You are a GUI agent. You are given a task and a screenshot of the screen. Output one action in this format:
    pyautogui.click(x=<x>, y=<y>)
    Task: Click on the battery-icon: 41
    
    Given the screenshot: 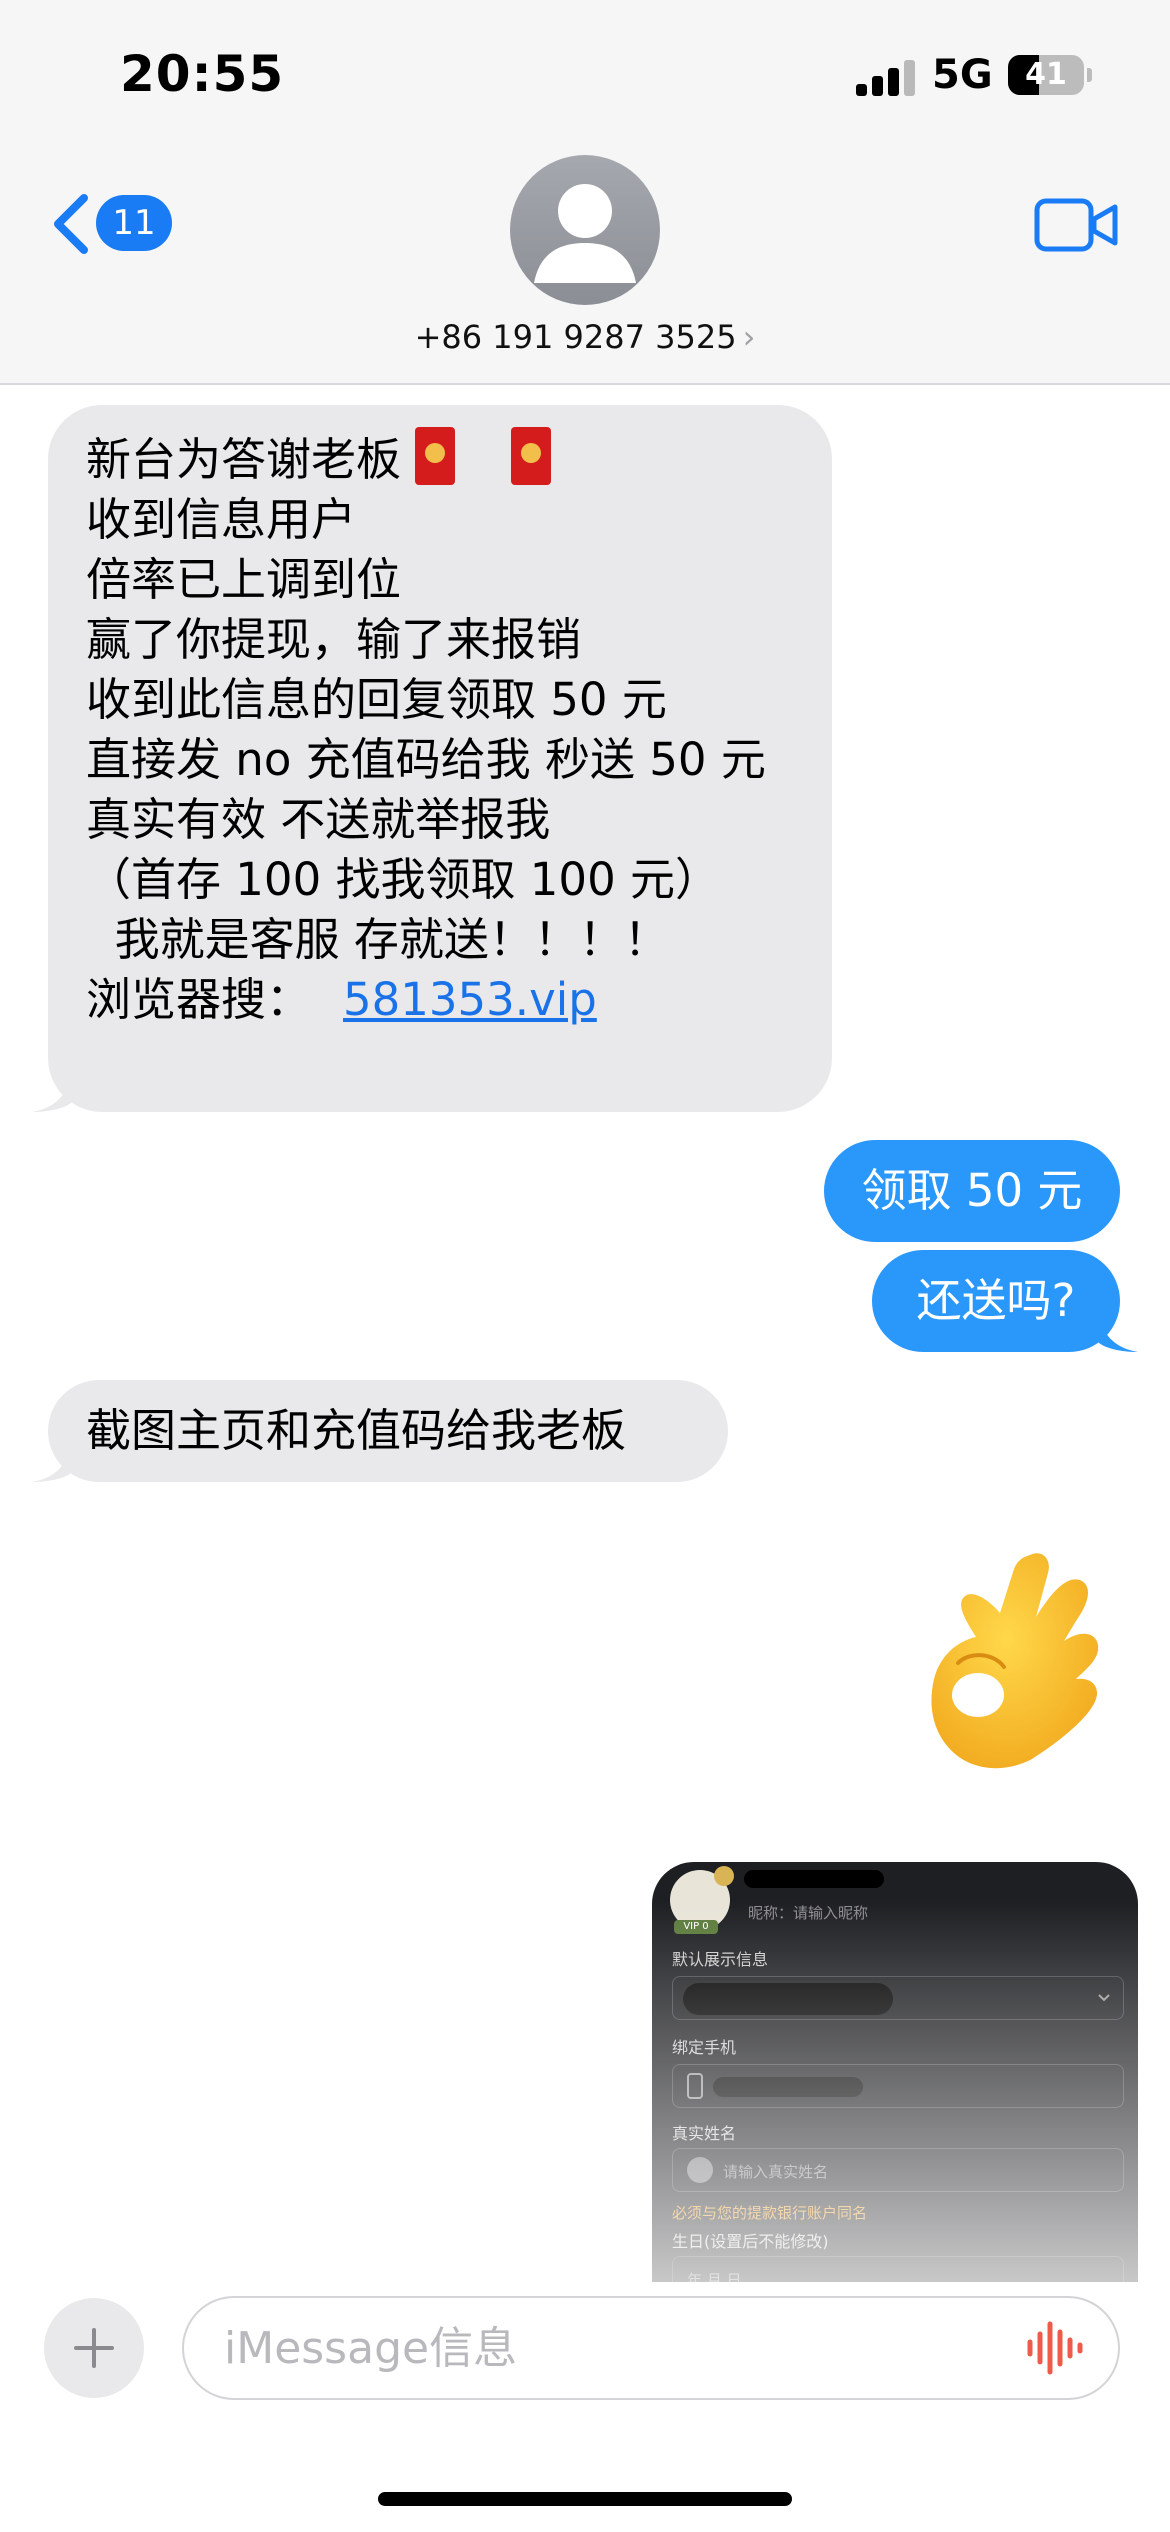 What is the action you would take?
    pyautogui.click(x=1046, y=75)
    